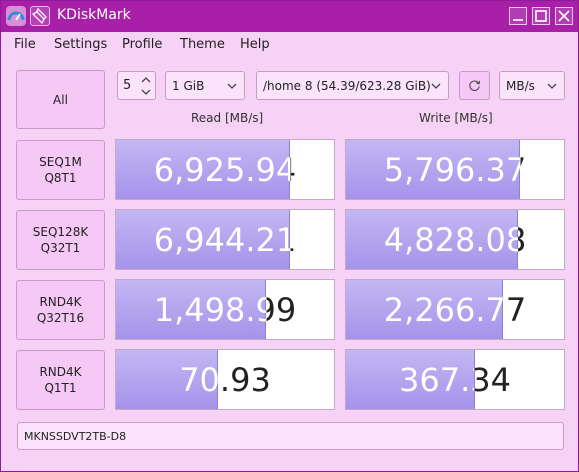 This screenshot has width=579, height=472. I want to click on test-name: SEQ128K, so click(60, 232).